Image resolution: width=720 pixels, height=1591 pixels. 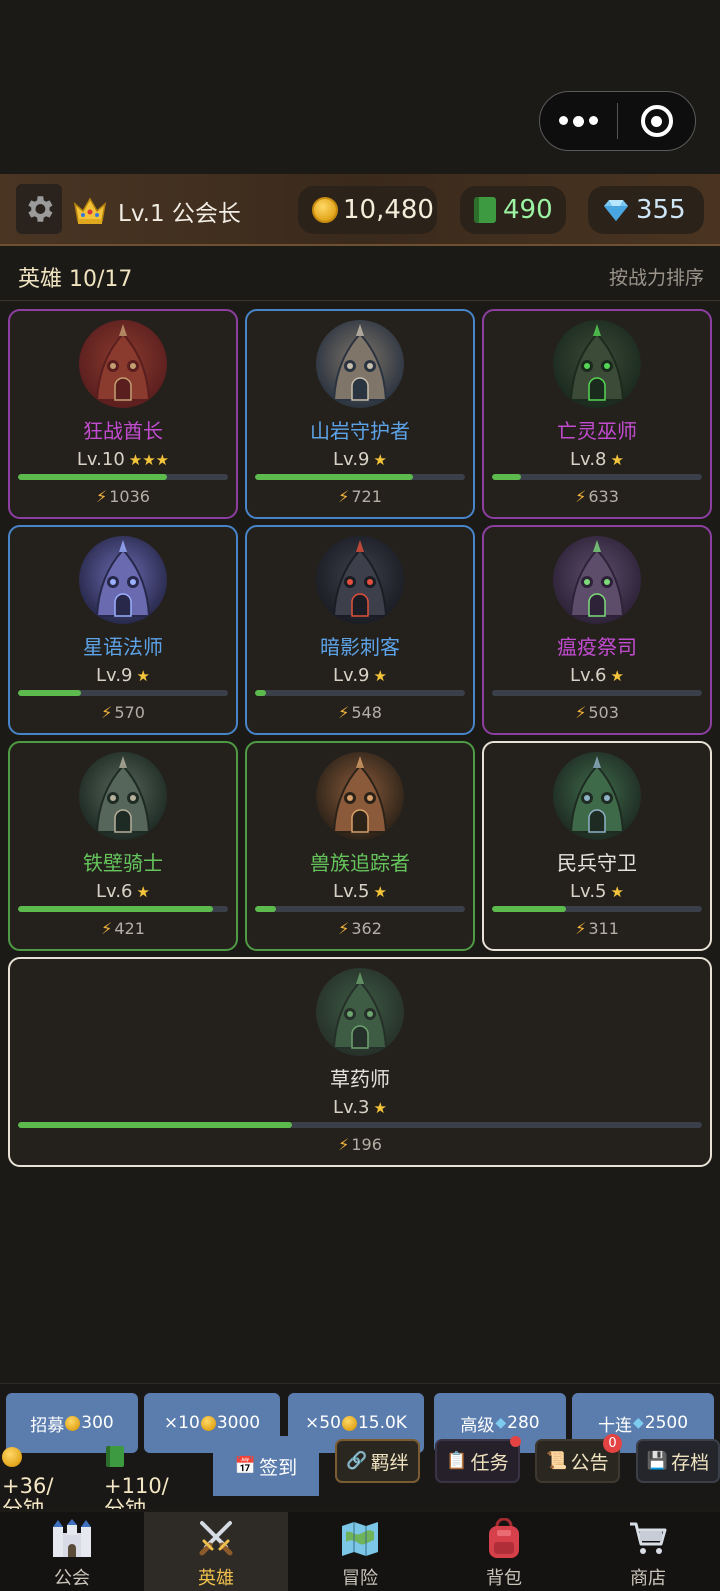 I want to click on hero-card: 亡灵巫师 Lv.8 ★ ⚡ 633, so click(x=597, y=414).